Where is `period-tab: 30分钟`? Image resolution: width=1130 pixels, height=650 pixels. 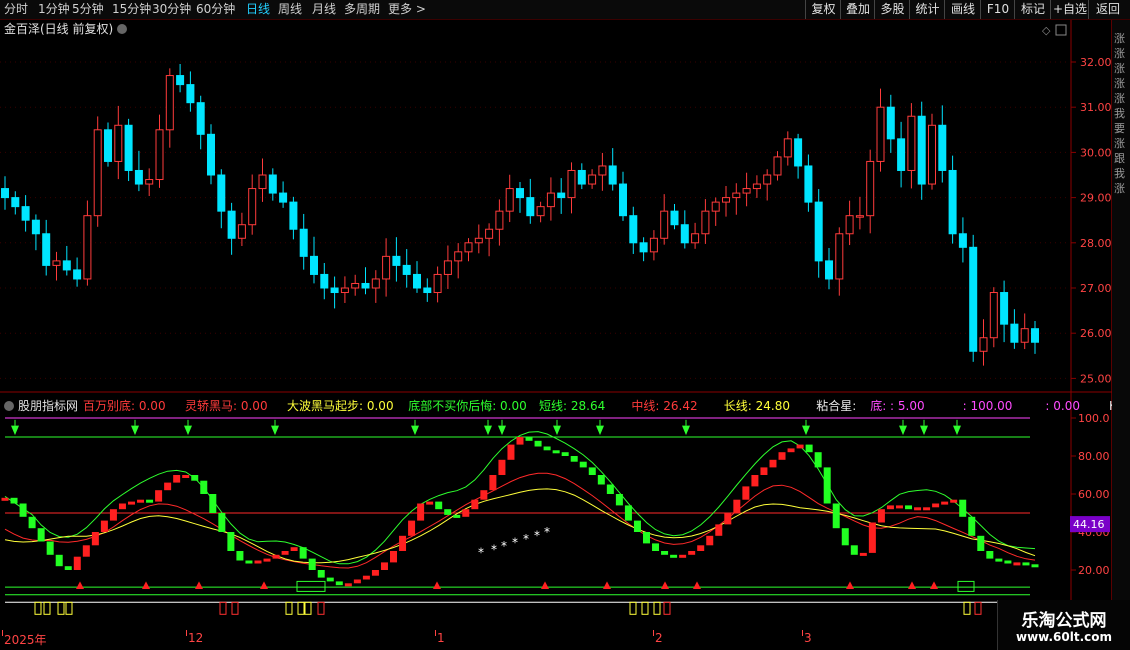 period-tab: 30分钟 is located at coordinates (171, 9).